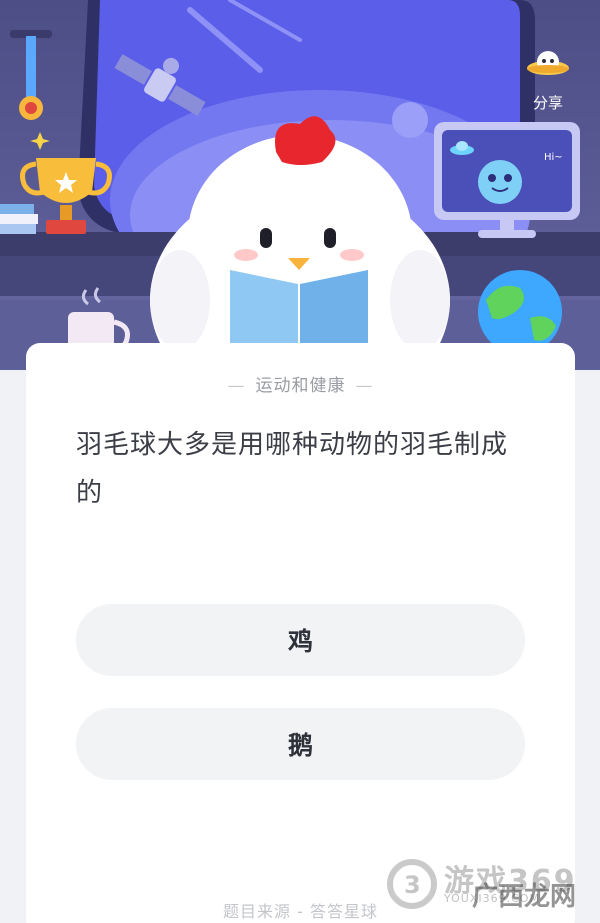 This screenshot has width=600, height=923. I want to click on category-dash-right: —, so click(364, 386).